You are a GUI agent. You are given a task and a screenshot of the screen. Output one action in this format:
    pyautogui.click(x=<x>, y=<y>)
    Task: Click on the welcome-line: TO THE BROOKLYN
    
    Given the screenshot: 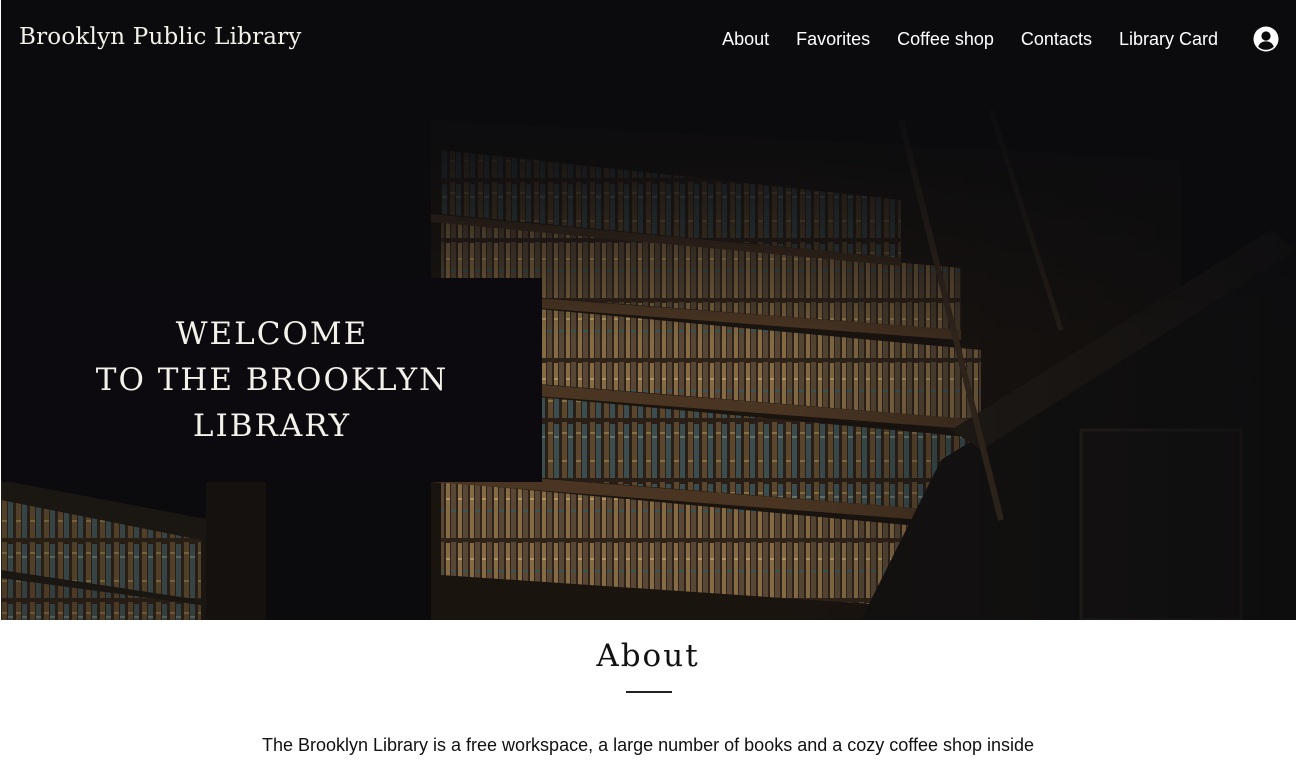 What is the action you would take?
    pyautogui.click(x=272, y=380)
    